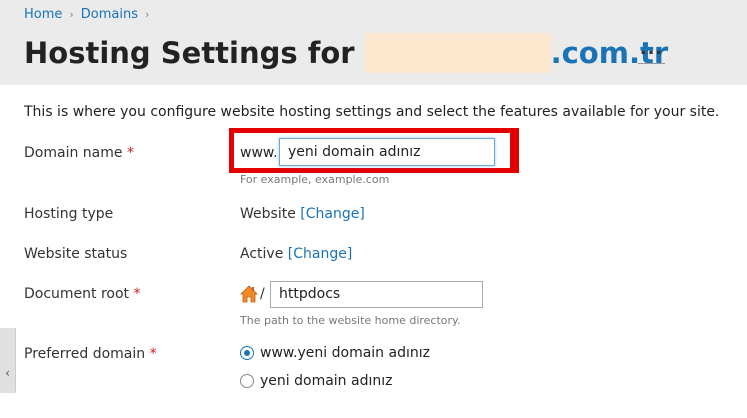 This screenshot has width=747, height=418. I want to click on hosting-type-text: Website, so click(268, 214).